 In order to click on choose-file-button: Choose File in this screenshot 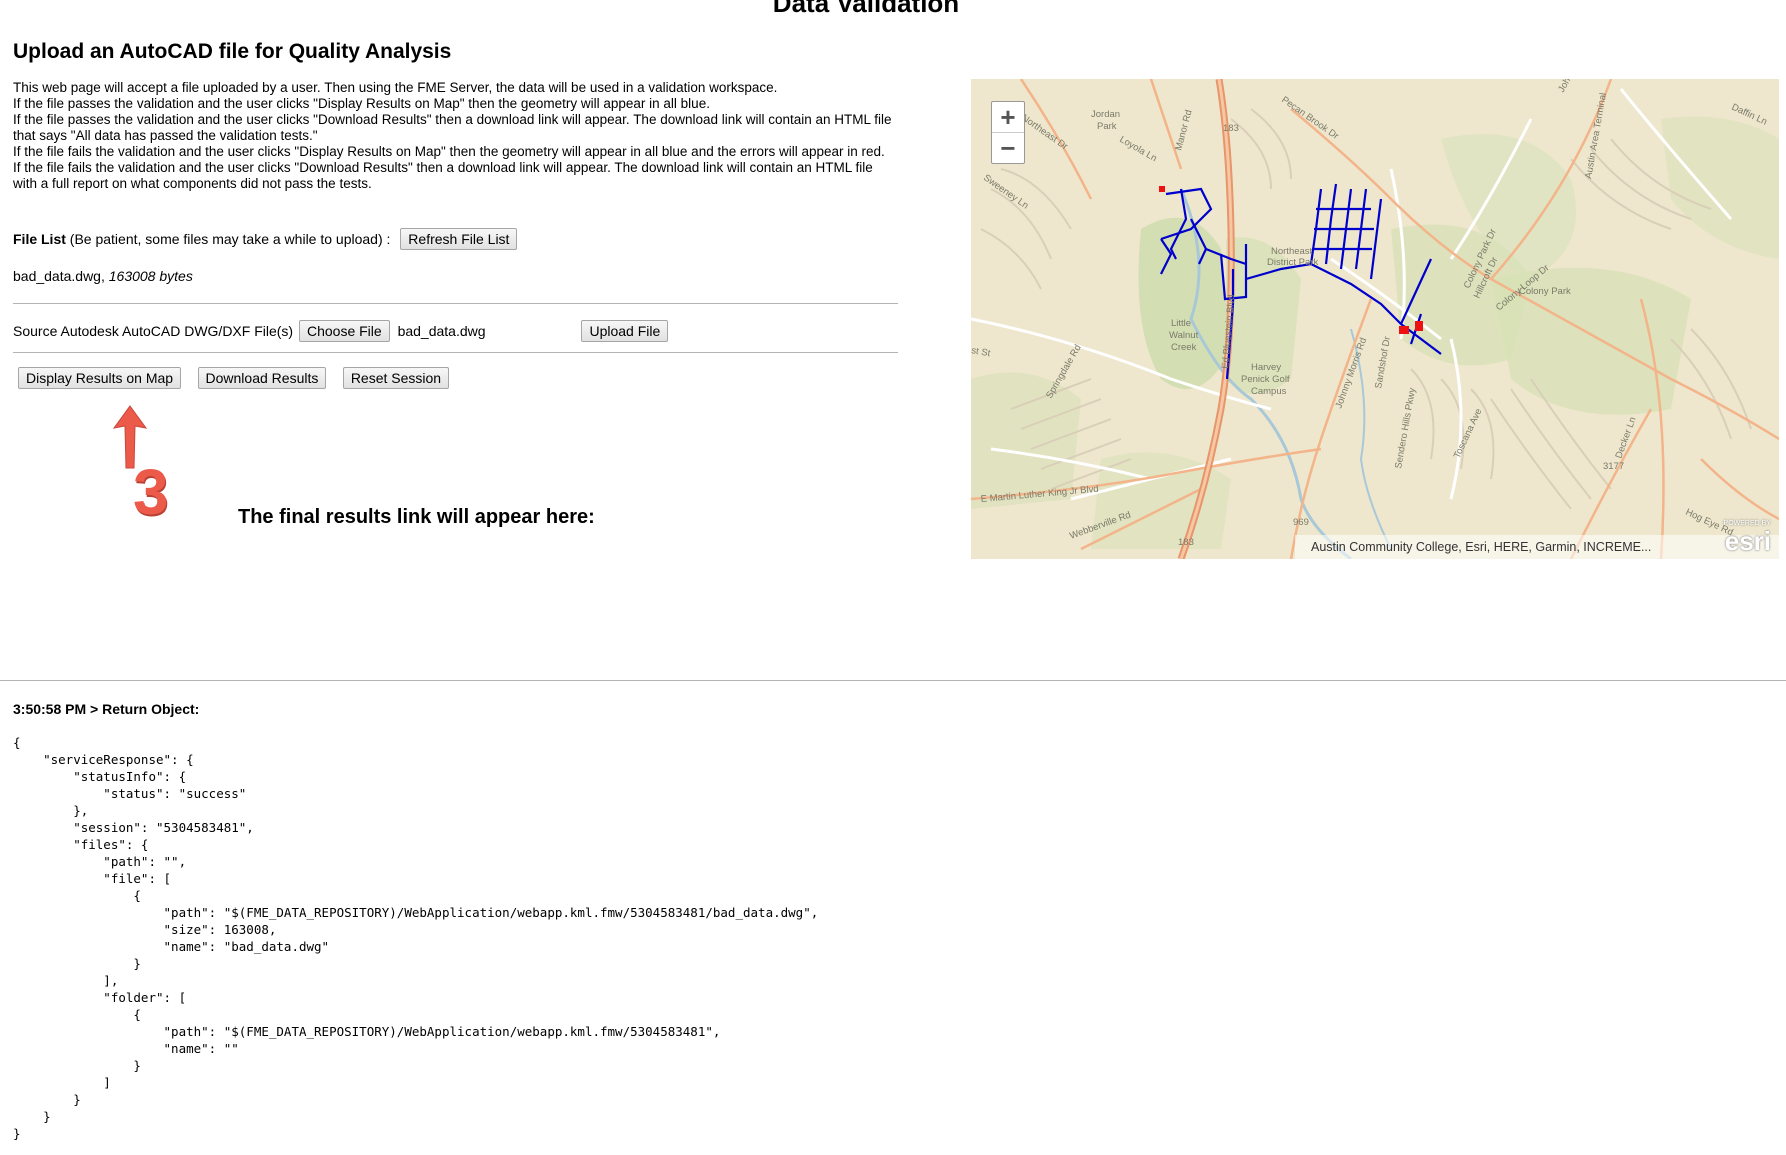, I will do `click(344, 331)`.